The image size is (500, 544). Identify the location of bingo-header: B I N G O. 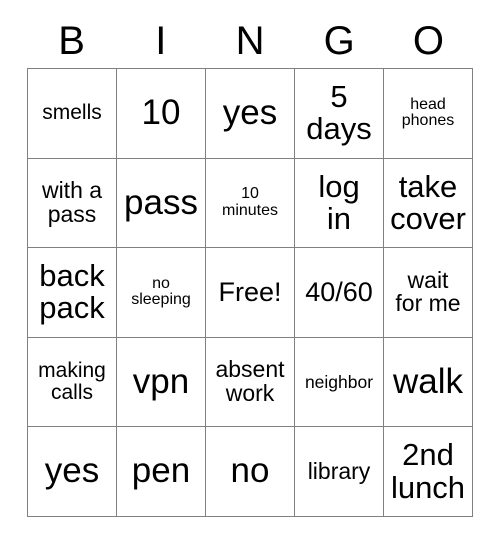
(250, 41).